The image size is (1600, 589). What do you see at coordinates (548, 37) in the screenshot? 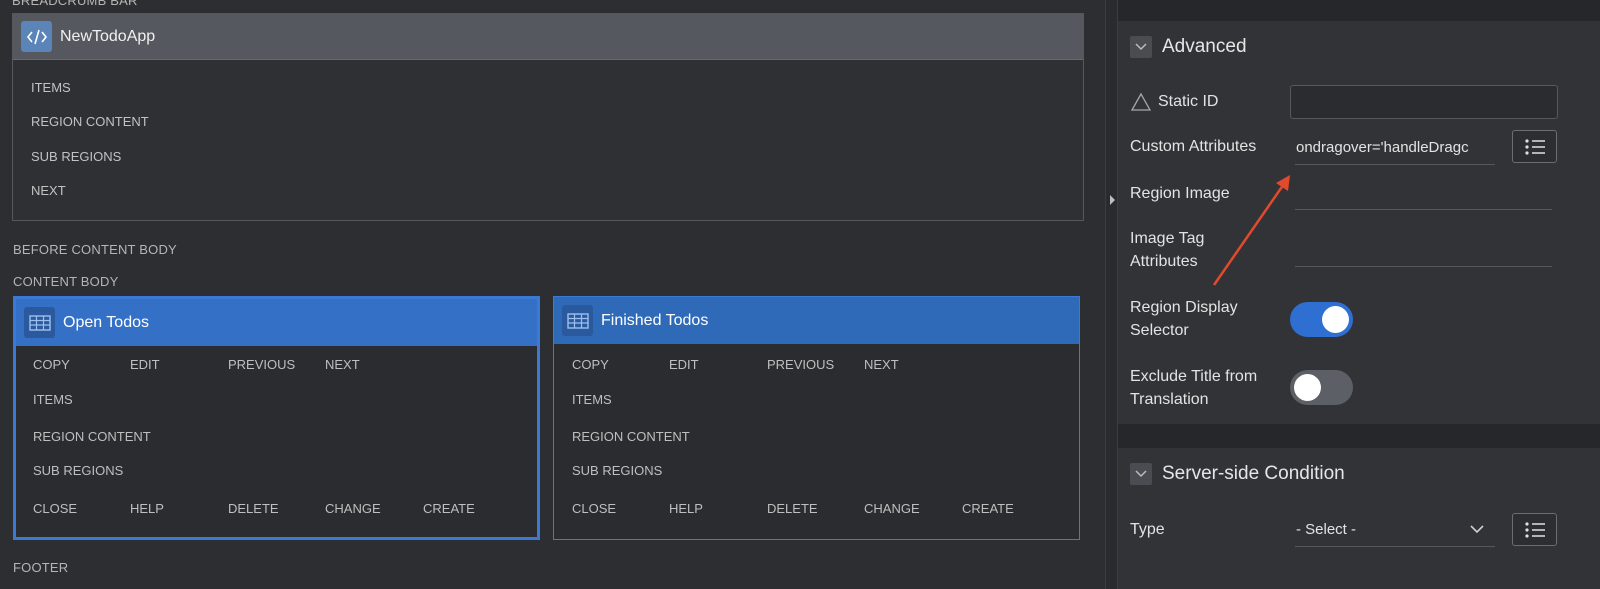
I see `breadcrumb-region-header: NewTodoApp` at bounding box center [548, 37].